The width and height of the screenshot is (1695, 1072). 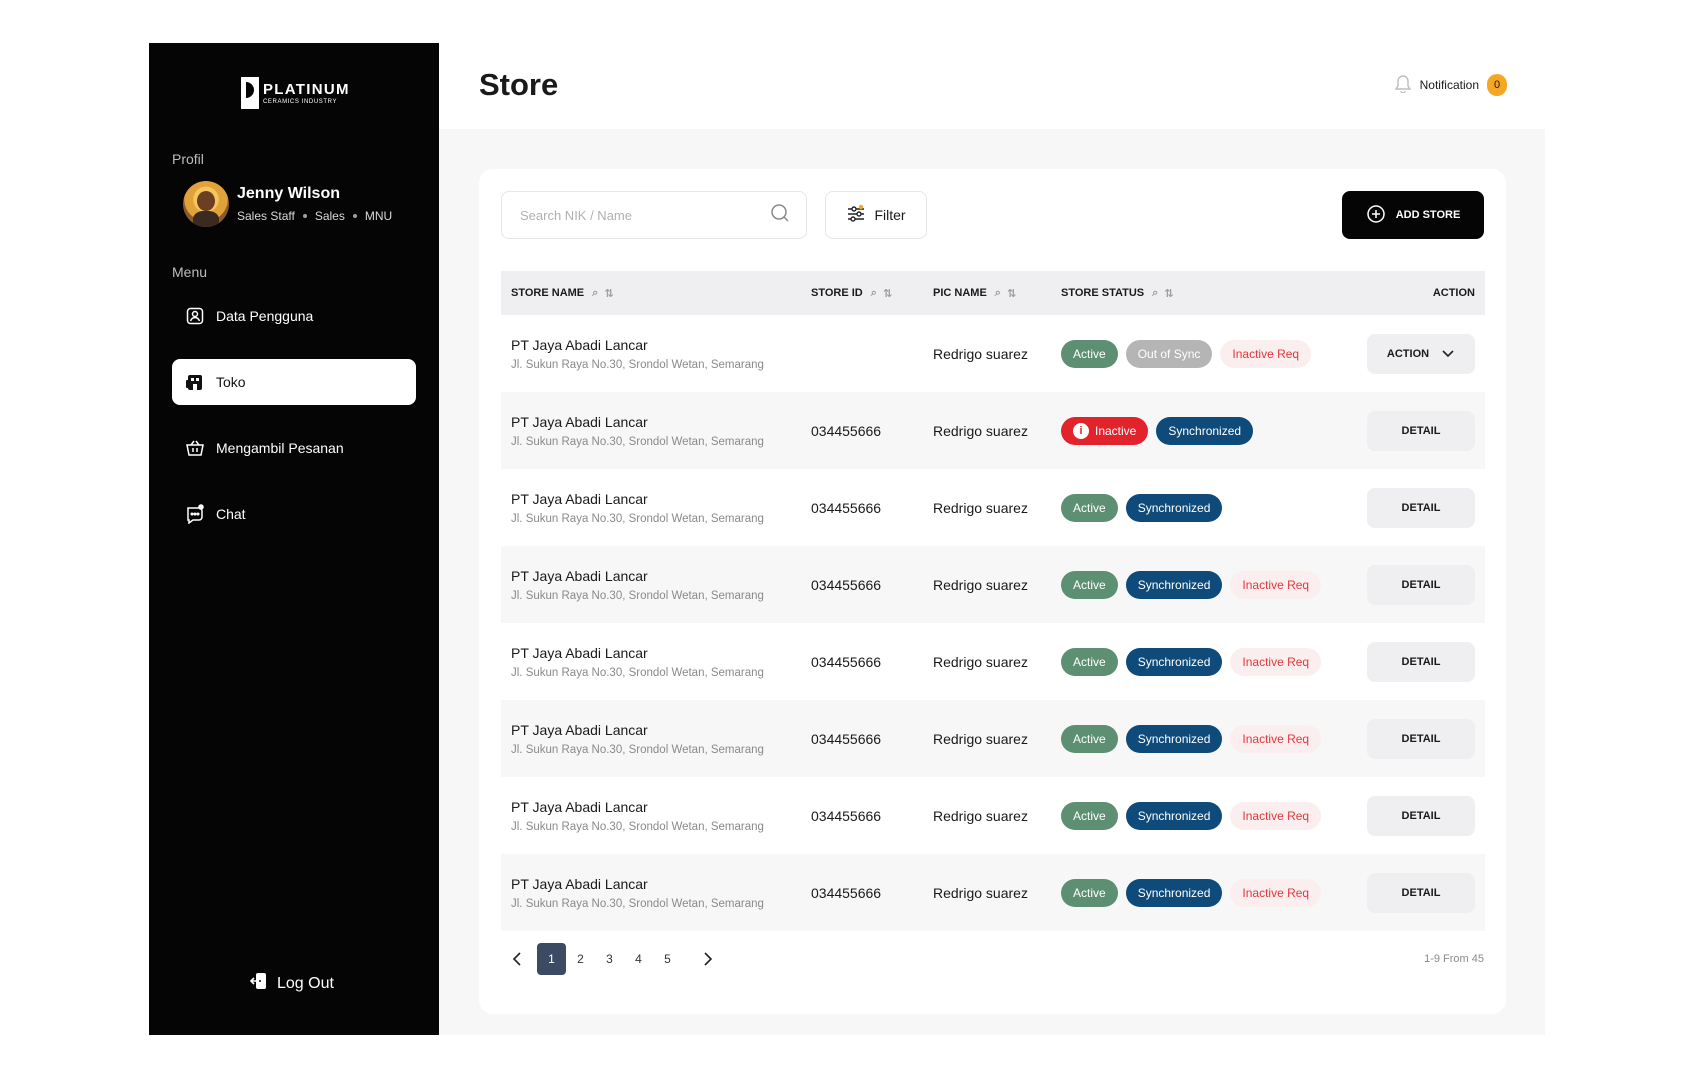 I want to click on logo-mark-icon, so click(x=250, y=93).